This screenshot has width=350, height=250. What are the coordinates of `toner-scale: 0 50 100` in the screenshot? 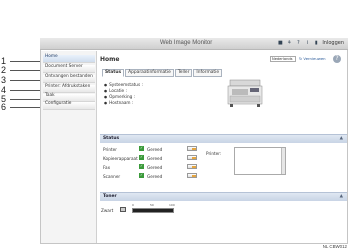 It's located at (153, 205).